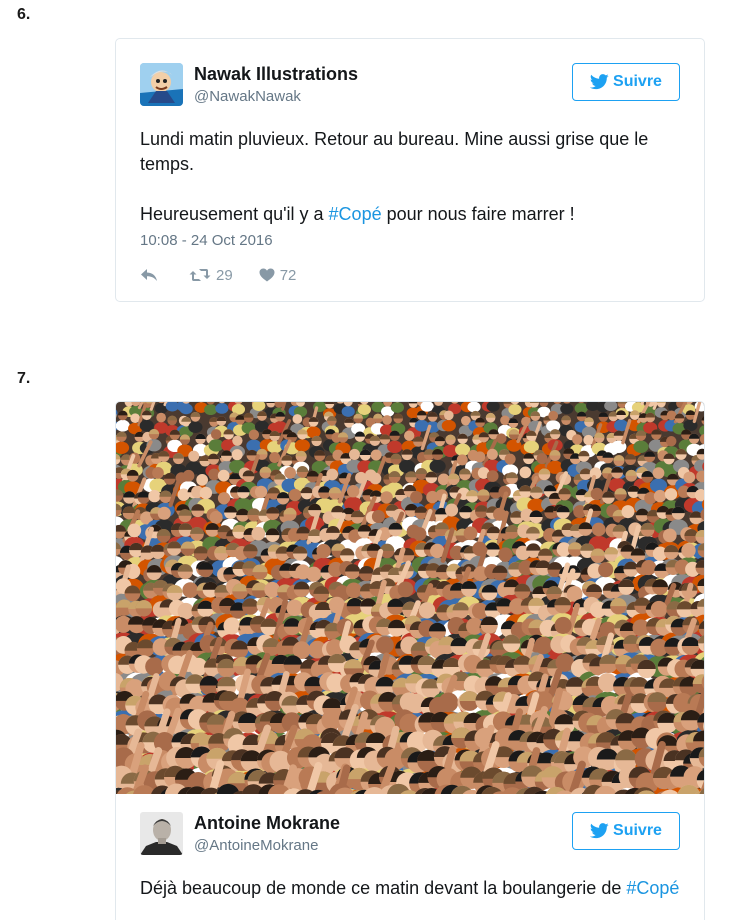  What do you see at coordinates (267, 275) in the screenshot?
I see `heart-icon` at bounding box center [267, 275].